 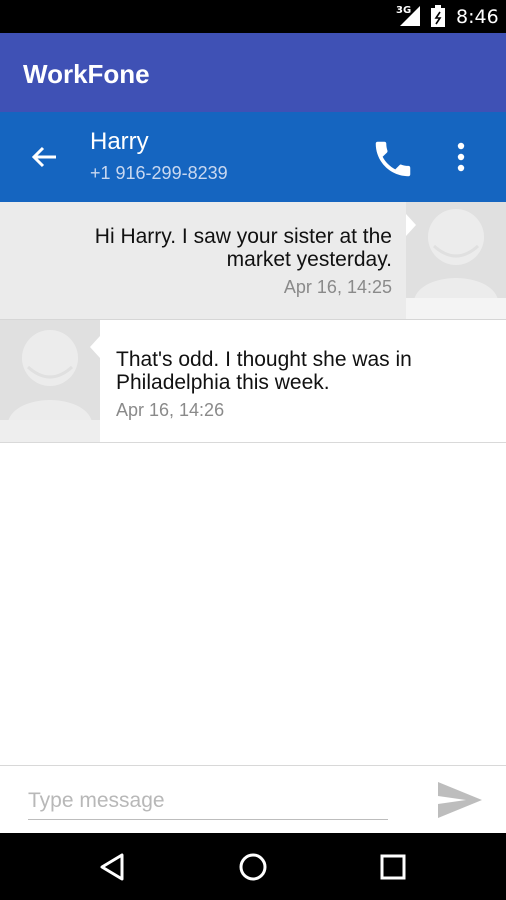 What do you see at coordinates (393, 867) in the screenshot?
I see `square-recents-icon` at bounding box center [393, 867].